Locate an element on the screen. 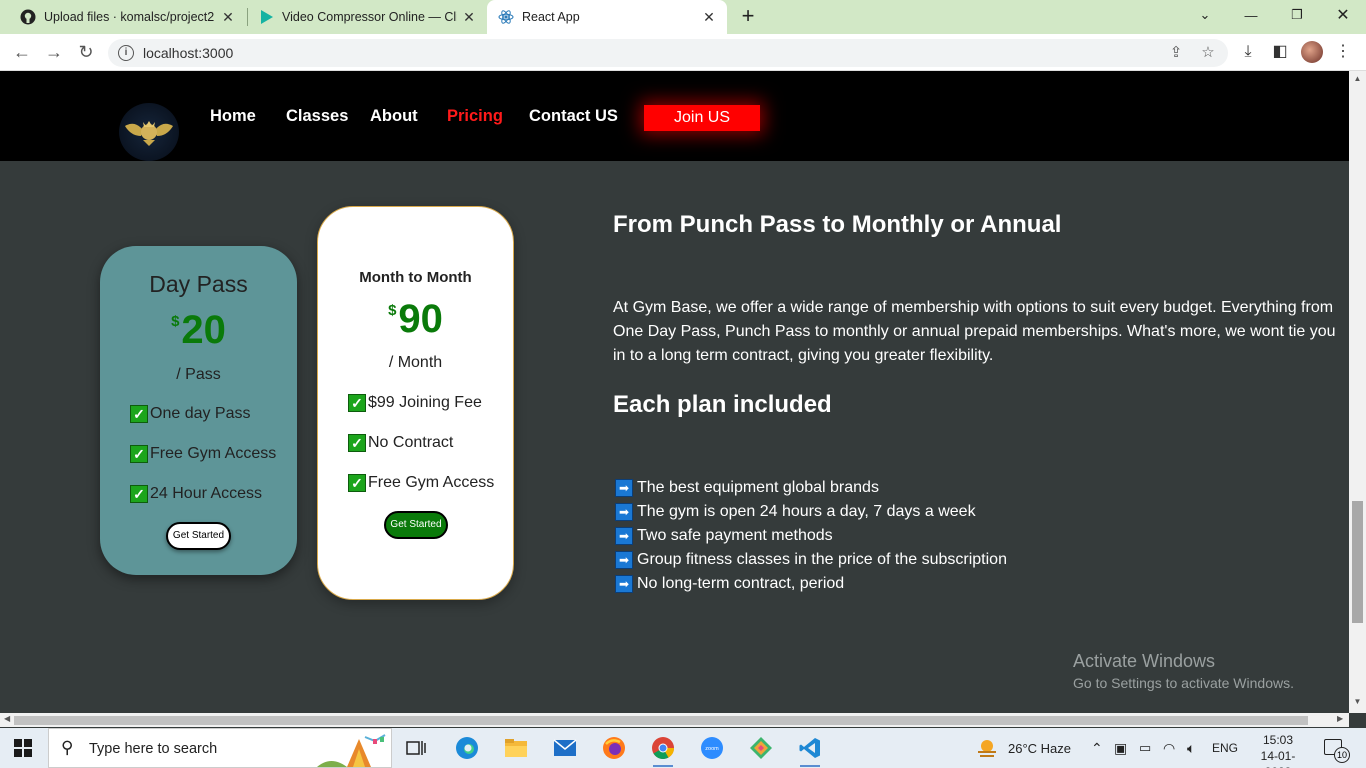  plan-feature: ✓ $99 Joining Fee is located at coordinates (415, 403).